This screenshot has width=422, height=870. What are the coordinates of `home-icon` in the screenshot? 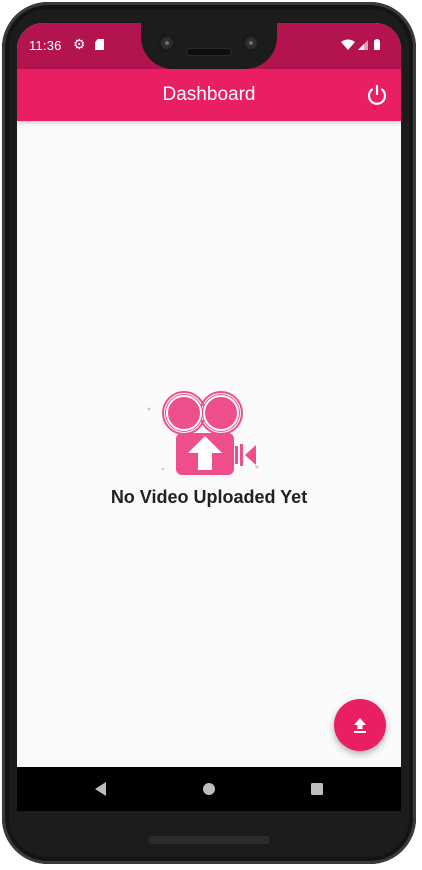 It's located at (209, 789).